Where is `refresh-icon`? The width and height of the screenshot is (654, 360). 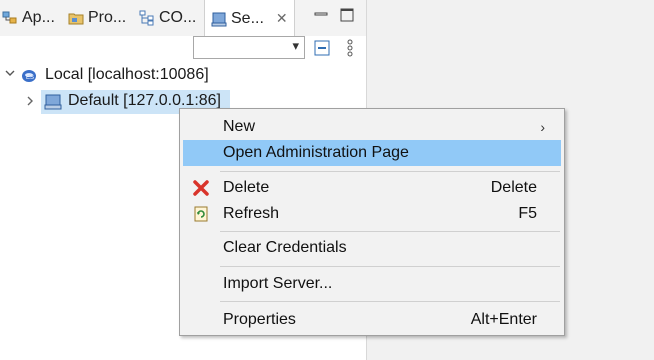 refresh-icon is located at coordinates (201, 214).